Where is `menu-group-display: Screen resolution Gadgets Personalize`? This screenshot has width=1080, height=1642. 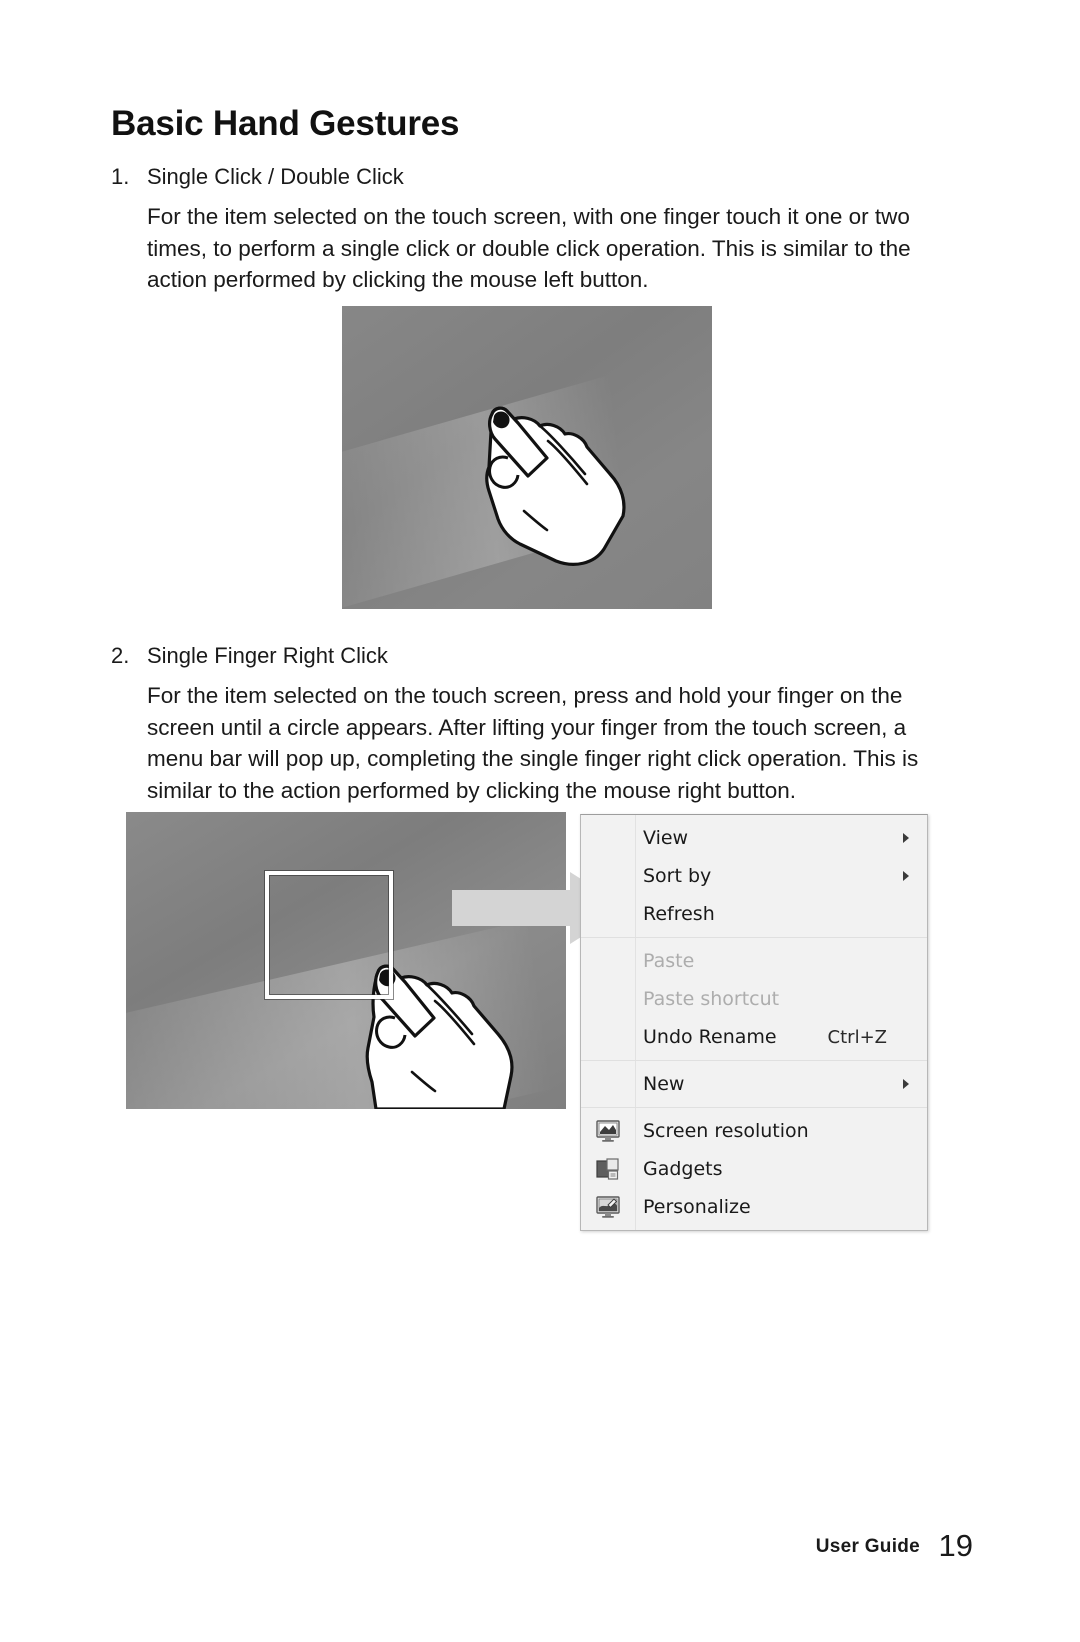 menu-group-display: Screen resolution Gadgets Personalize is located at coordinates (754, 1168).